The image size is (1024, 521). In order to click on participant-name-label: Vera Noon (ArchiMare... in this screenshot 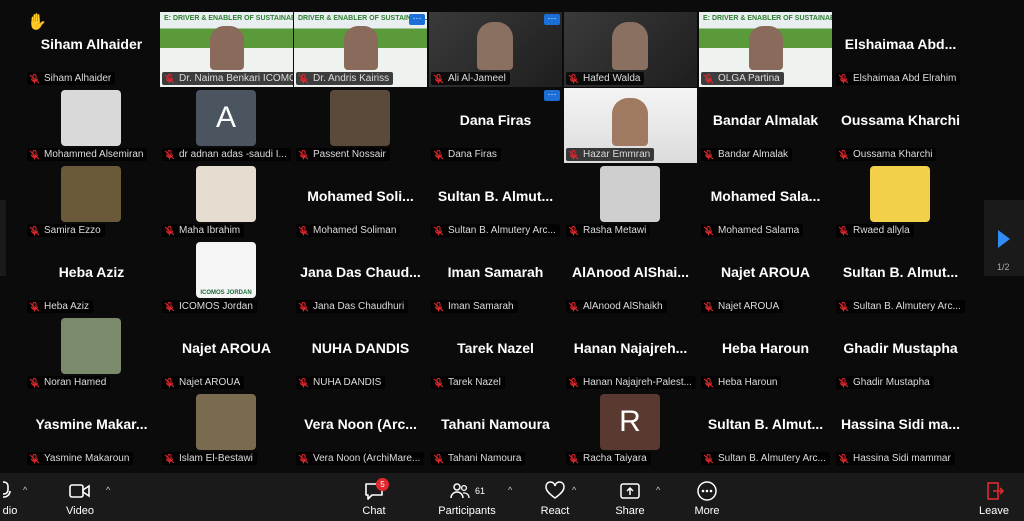, I will do `click(360, 458)`.